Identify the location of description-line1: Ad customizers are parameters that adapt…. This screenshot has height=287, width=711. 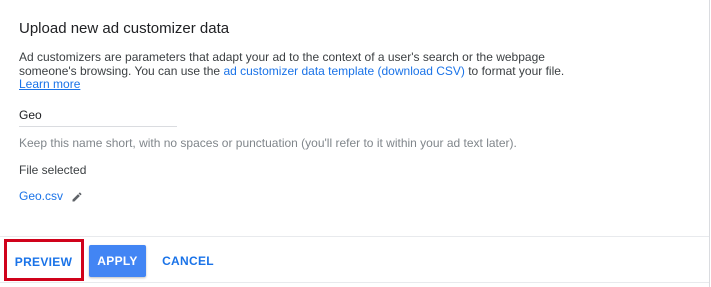
(282, 57).